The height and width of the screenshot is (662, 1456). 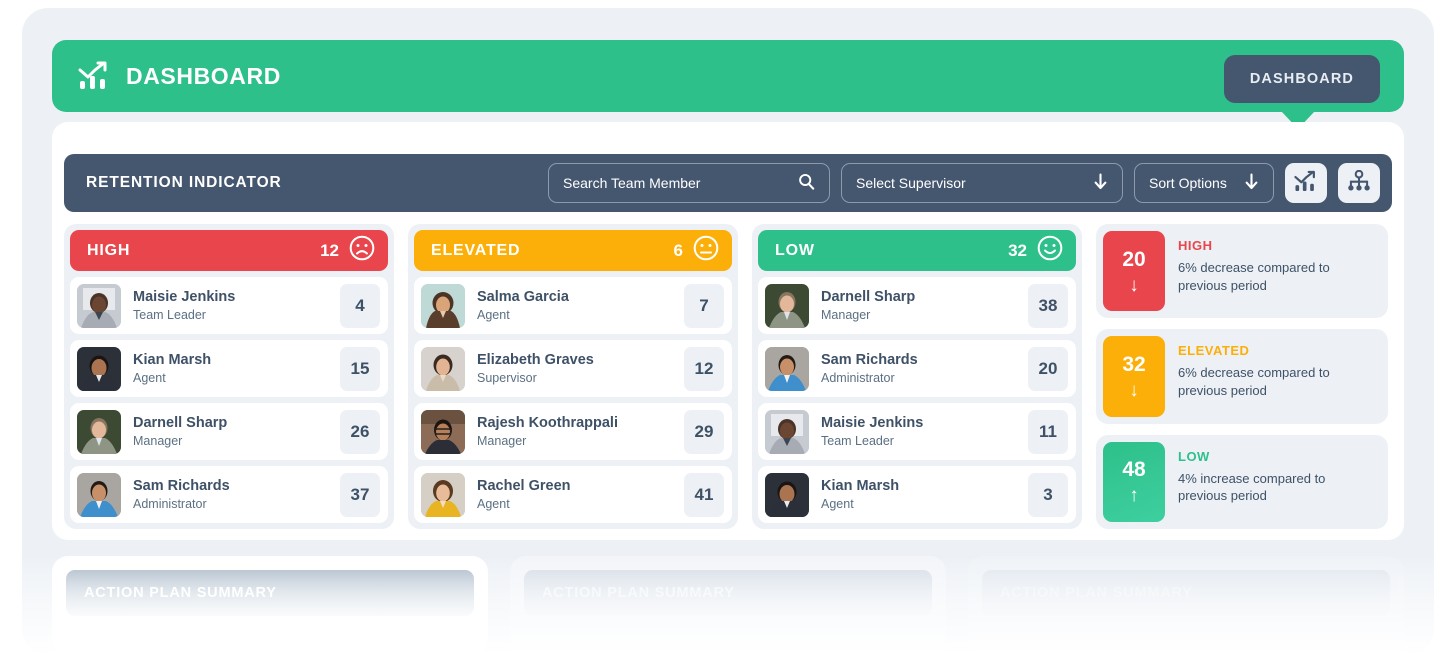 What do you see at coordinates (1048, 431) in the screenshot?
I see `person-score: 11` at bounding box center [1048, 431].